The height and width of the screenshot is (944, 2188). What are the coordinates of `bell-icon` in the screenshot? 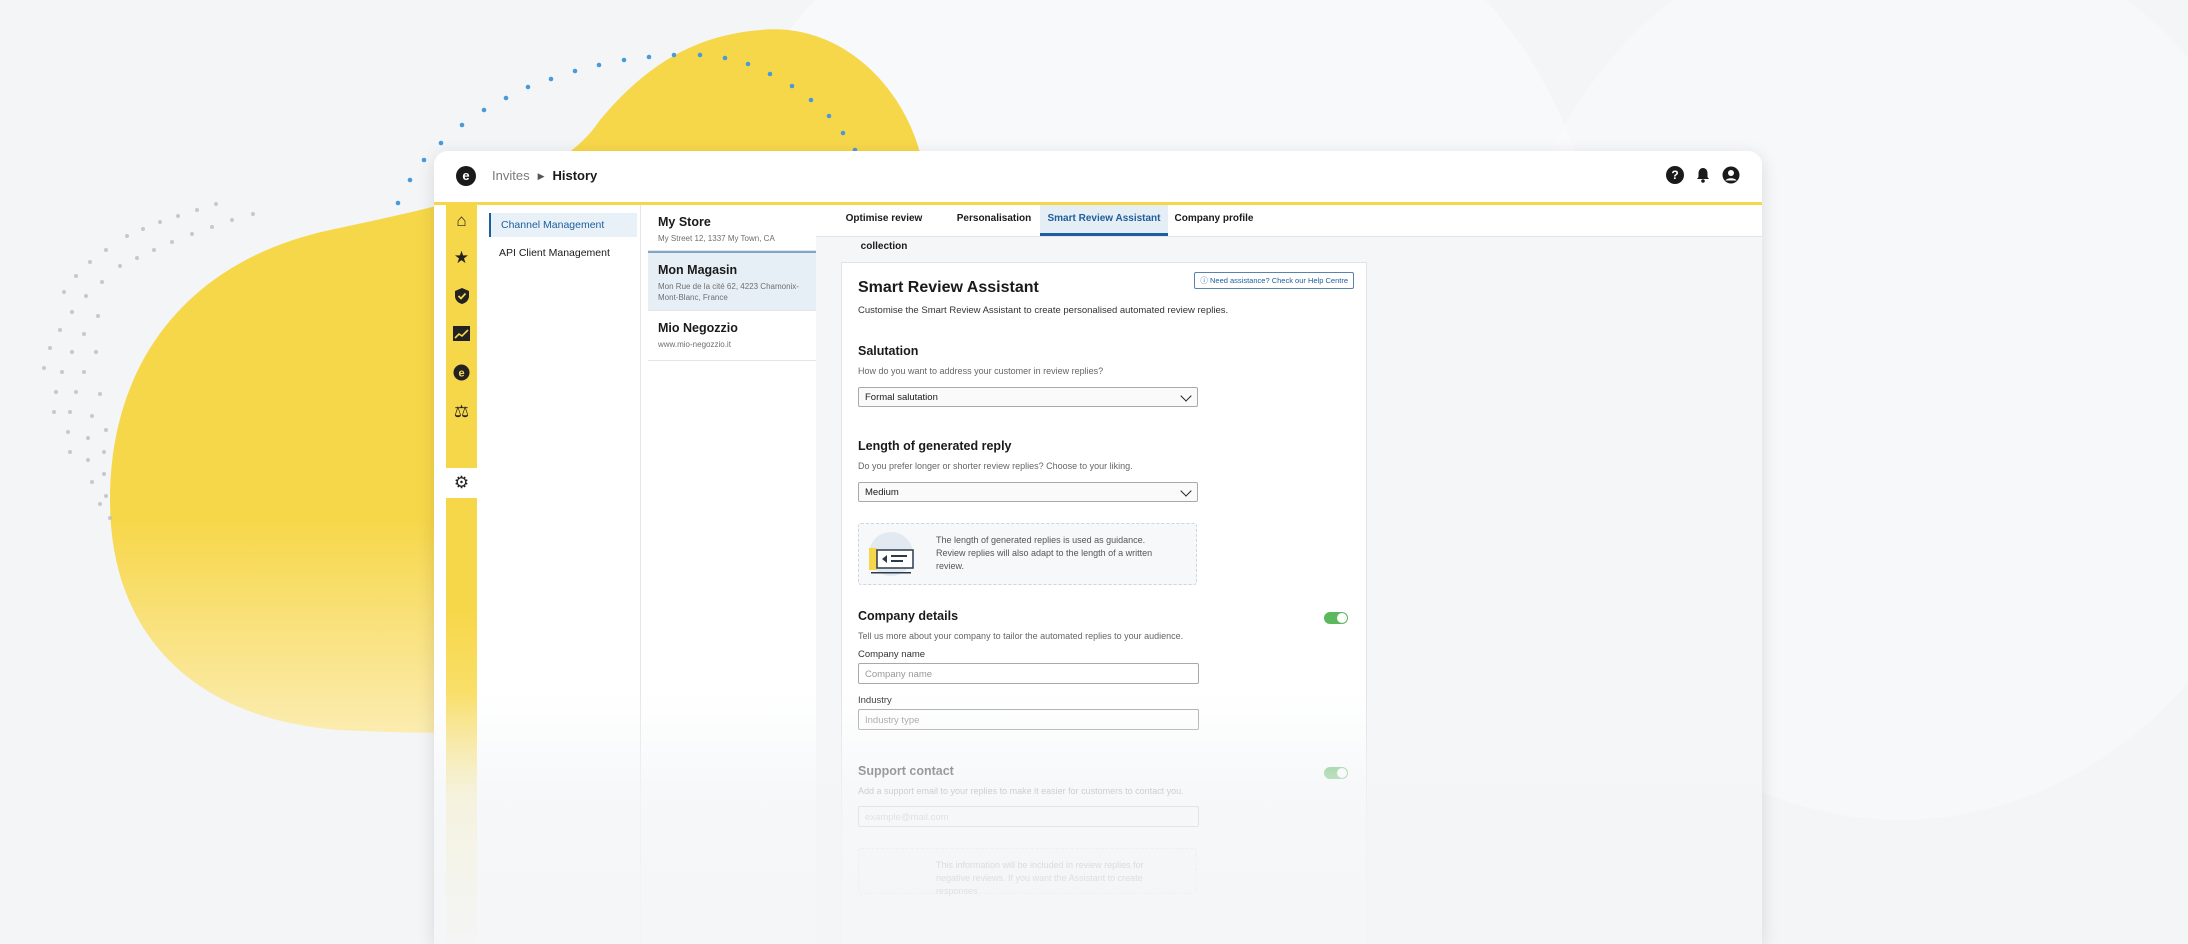 It's located at (1703, 175).